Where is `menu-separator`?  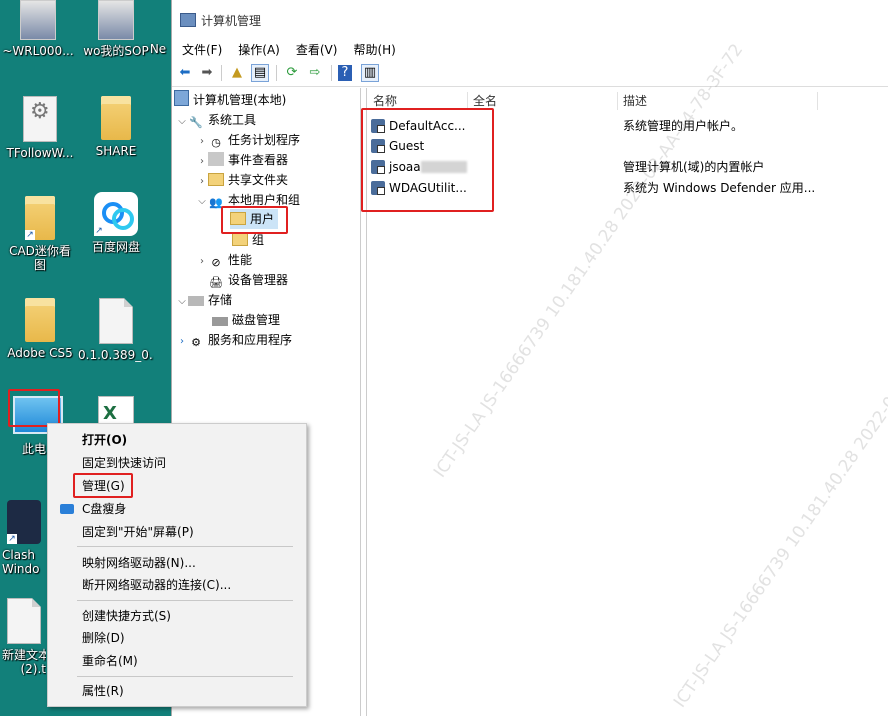
menu-separator is located at coordinates (185, 676).